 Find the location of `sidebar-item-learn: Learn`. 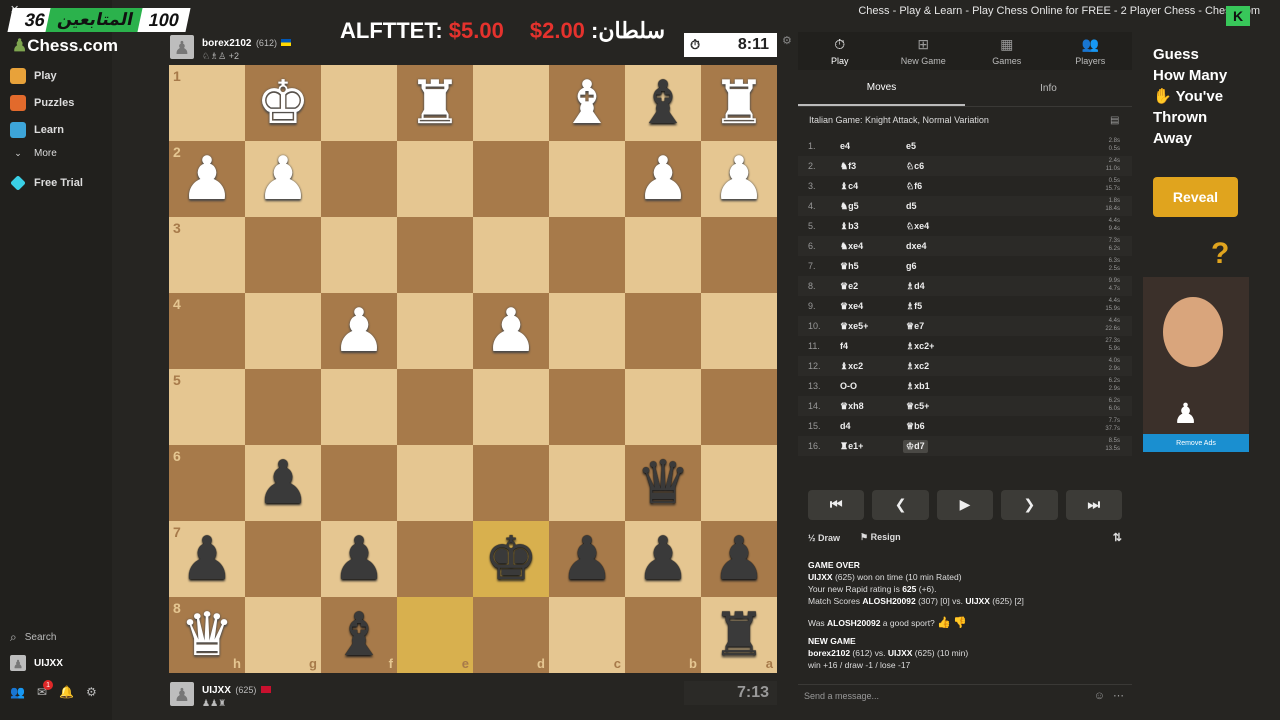

sidebar-item-learn: Learn is located at coordinates (37, 130).